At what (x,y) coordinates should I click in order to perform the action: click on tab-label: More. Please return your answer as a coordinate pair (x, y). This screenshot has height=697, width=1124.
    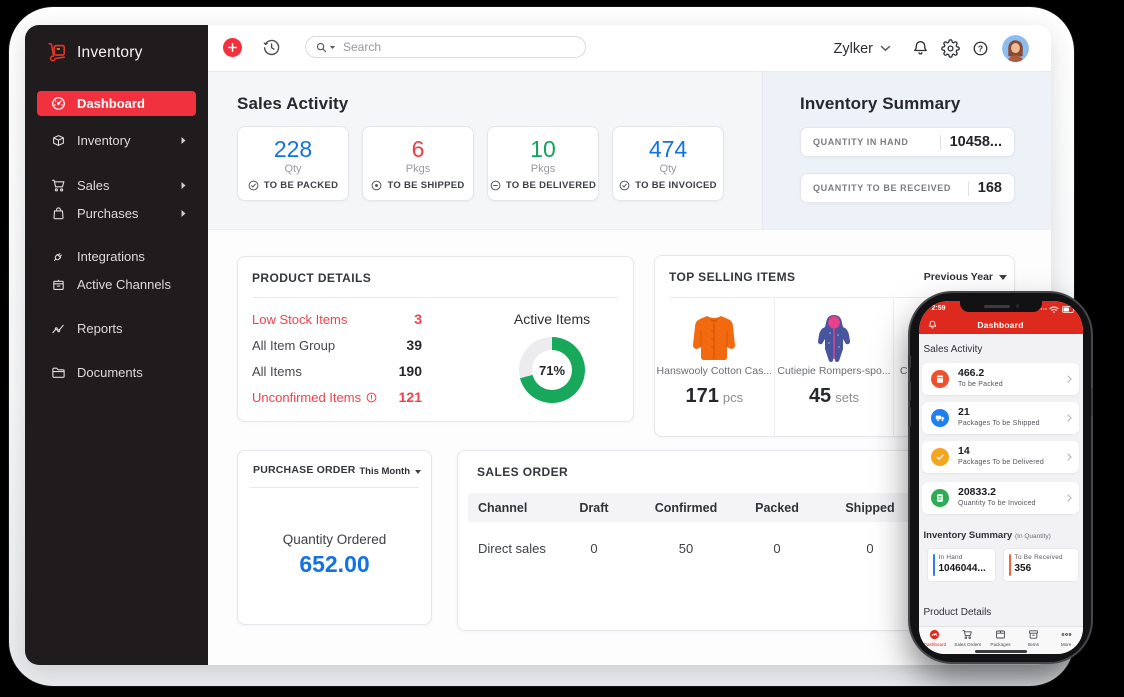
    Looking at the image, I should click on (1066, 644).